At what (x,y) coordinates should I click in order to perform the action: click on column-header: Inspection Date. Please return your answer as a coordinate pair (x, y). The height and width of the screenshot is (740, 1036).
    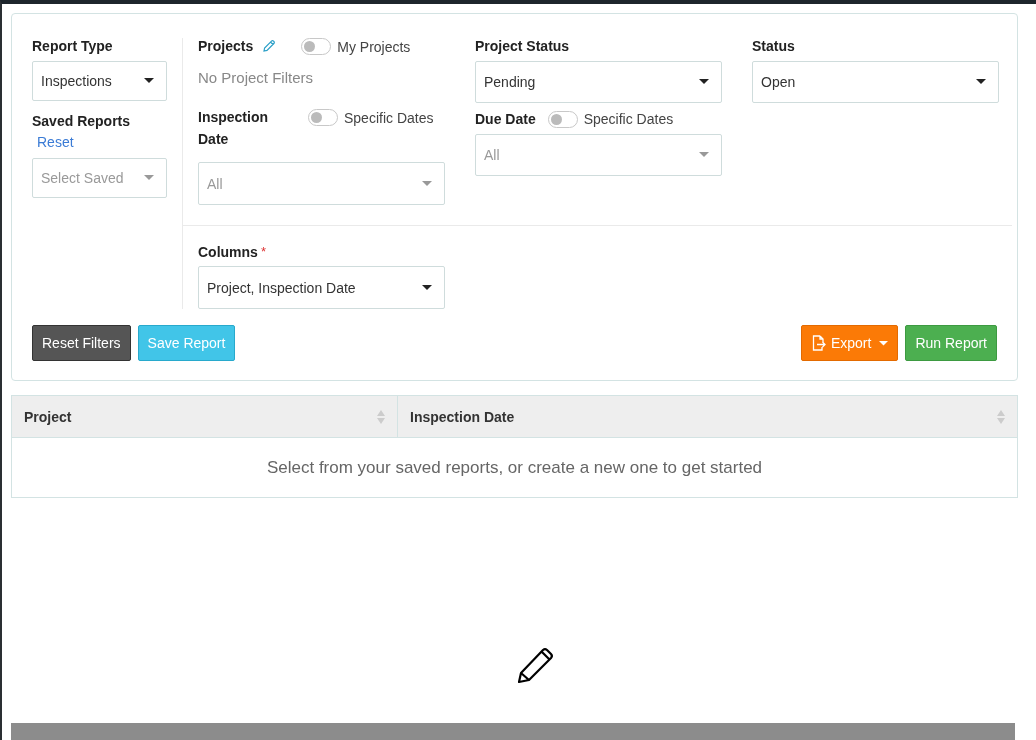
    Looking at the image, I should click on (707, 416).